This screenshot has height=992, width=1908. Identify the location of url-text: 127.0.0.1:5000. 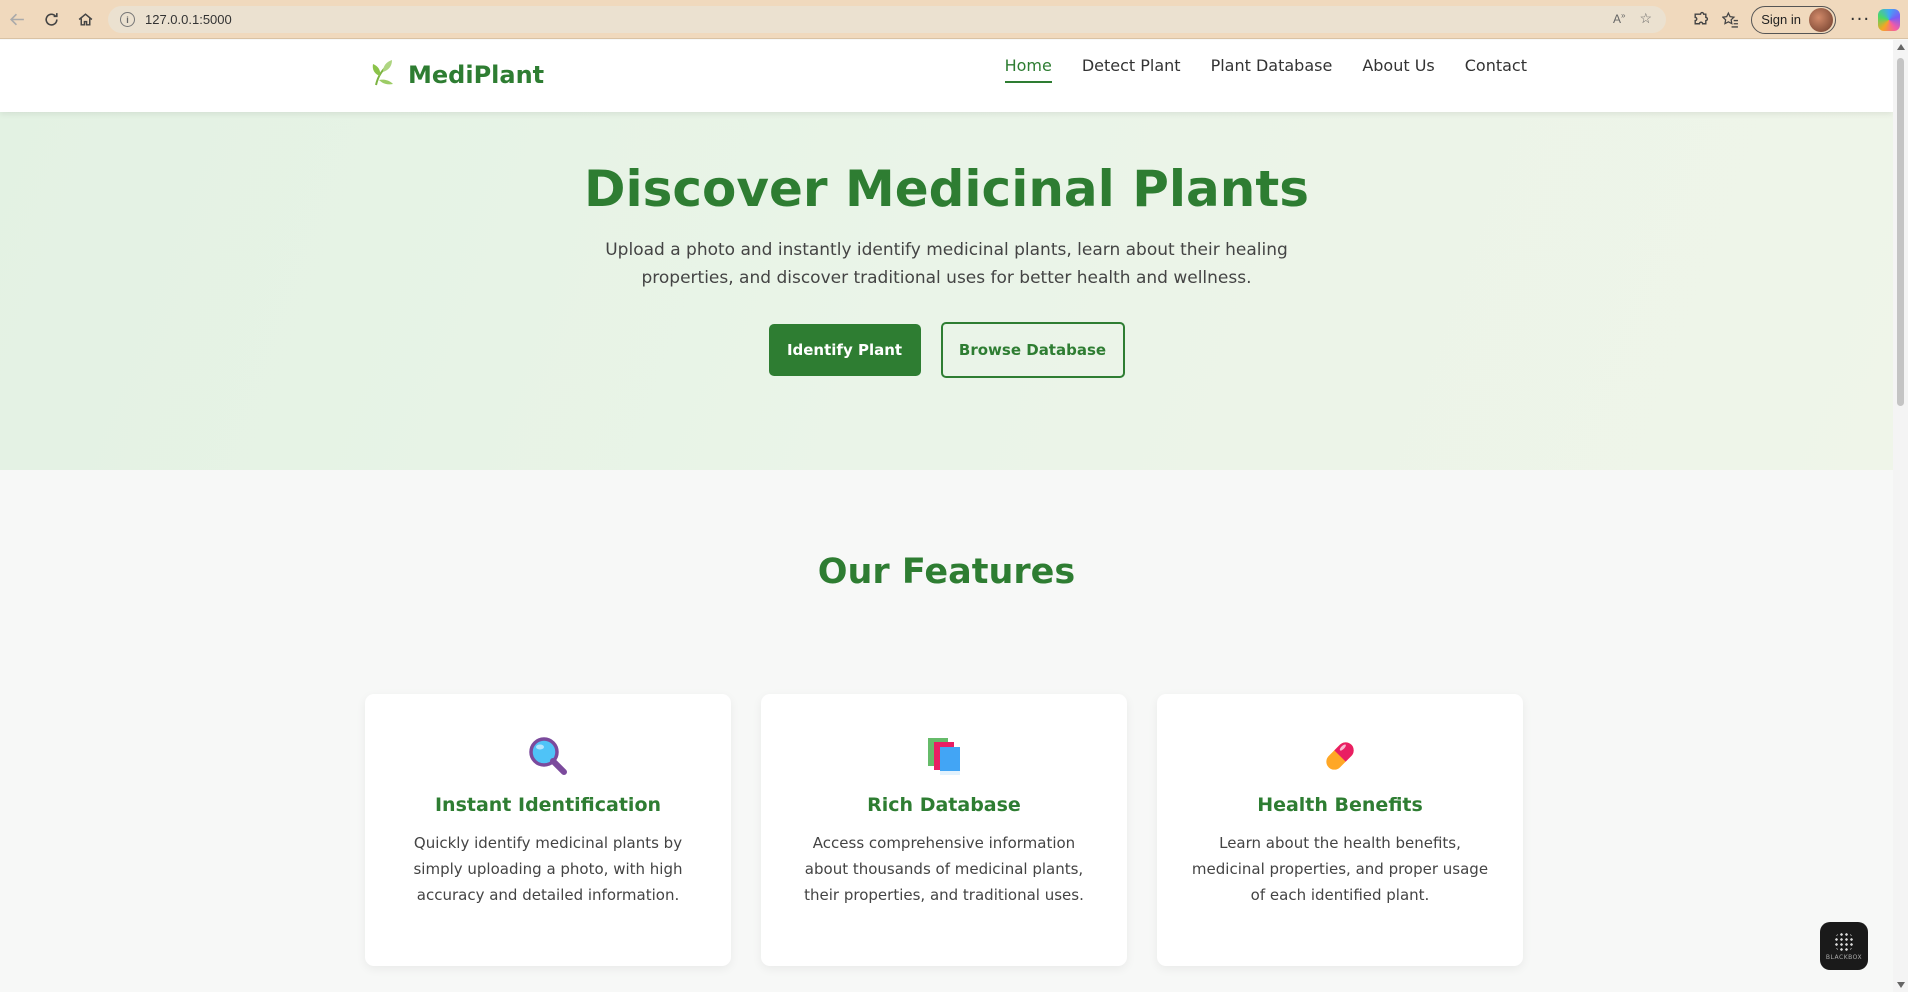
(188, 19).